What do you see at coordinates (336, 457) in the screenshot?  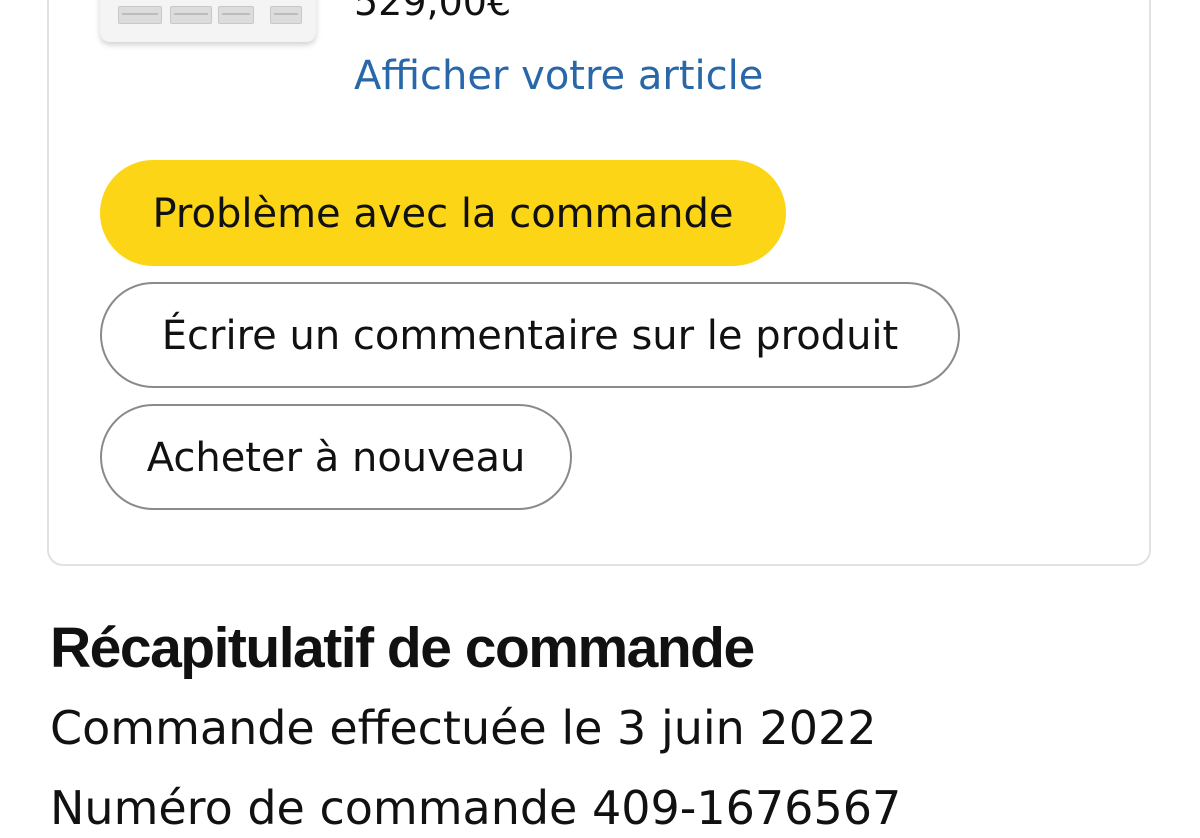 I see `buy-again-button: Acheter à nouveau` at bounding box center [336, 457].